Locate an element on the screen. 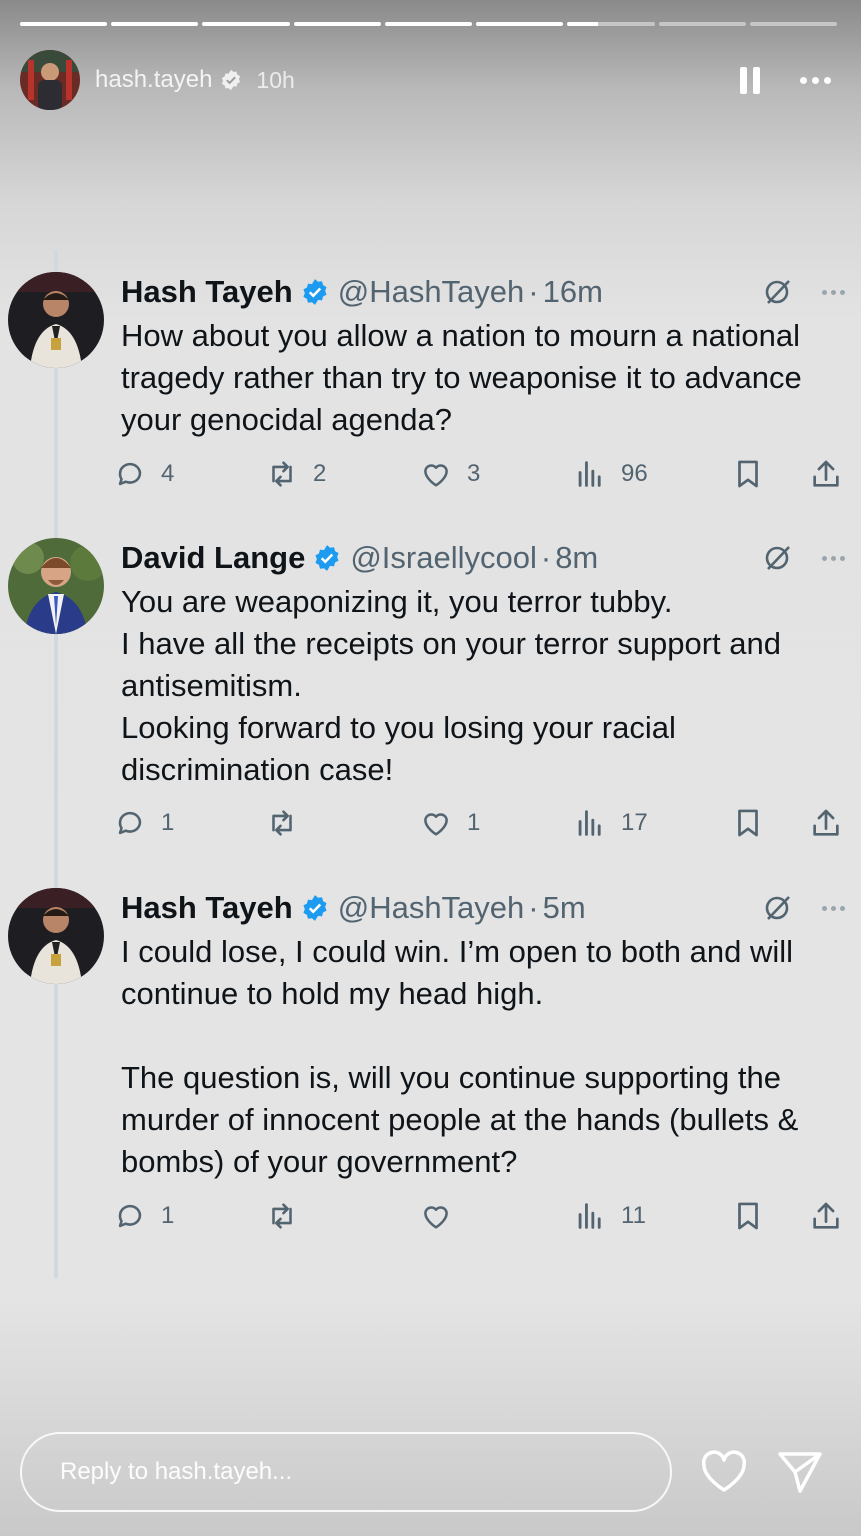 This screenshot has height=1536, width=861. story-header: hash.tayeh 10h is located at coordinates (425, 80).